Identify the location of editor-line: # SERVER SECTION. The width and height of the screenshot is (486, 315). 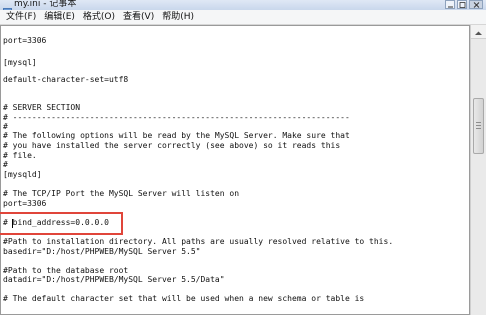
(42, 107).